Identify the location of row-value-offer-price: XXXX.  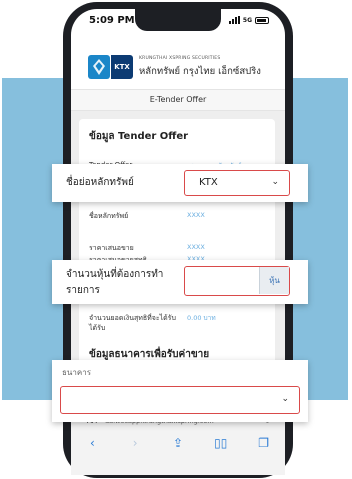
(196, 247).